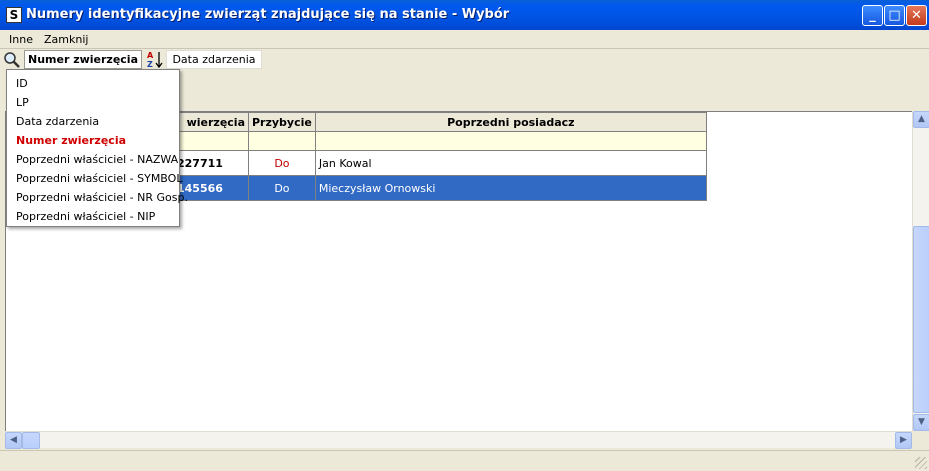 The width and height of the screenshot is (929, 471). What do you see at coordinates (458, 440) in the screenshot?
I see `horizontal-scrollbar: ◀ ▶` at bounding box center [458, 440].